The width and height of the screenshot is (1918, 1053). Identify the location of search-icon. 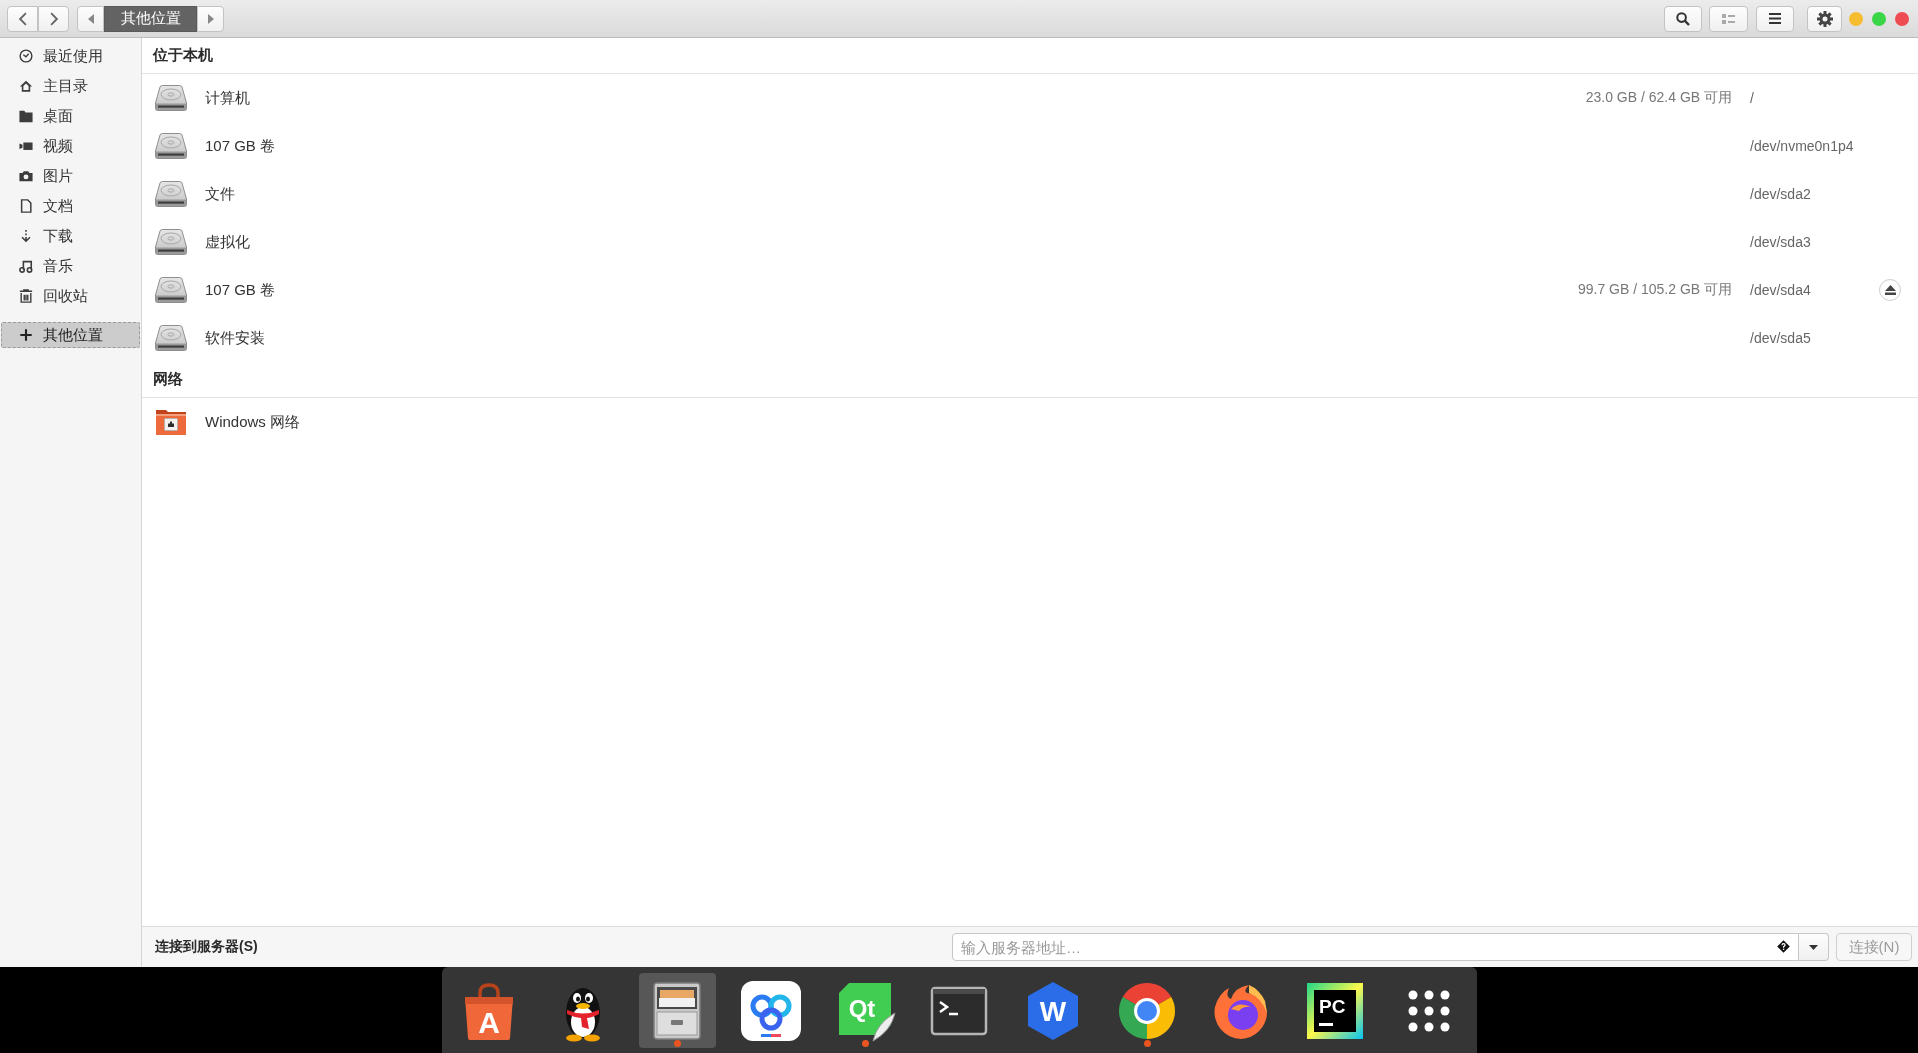
(1683, 18).